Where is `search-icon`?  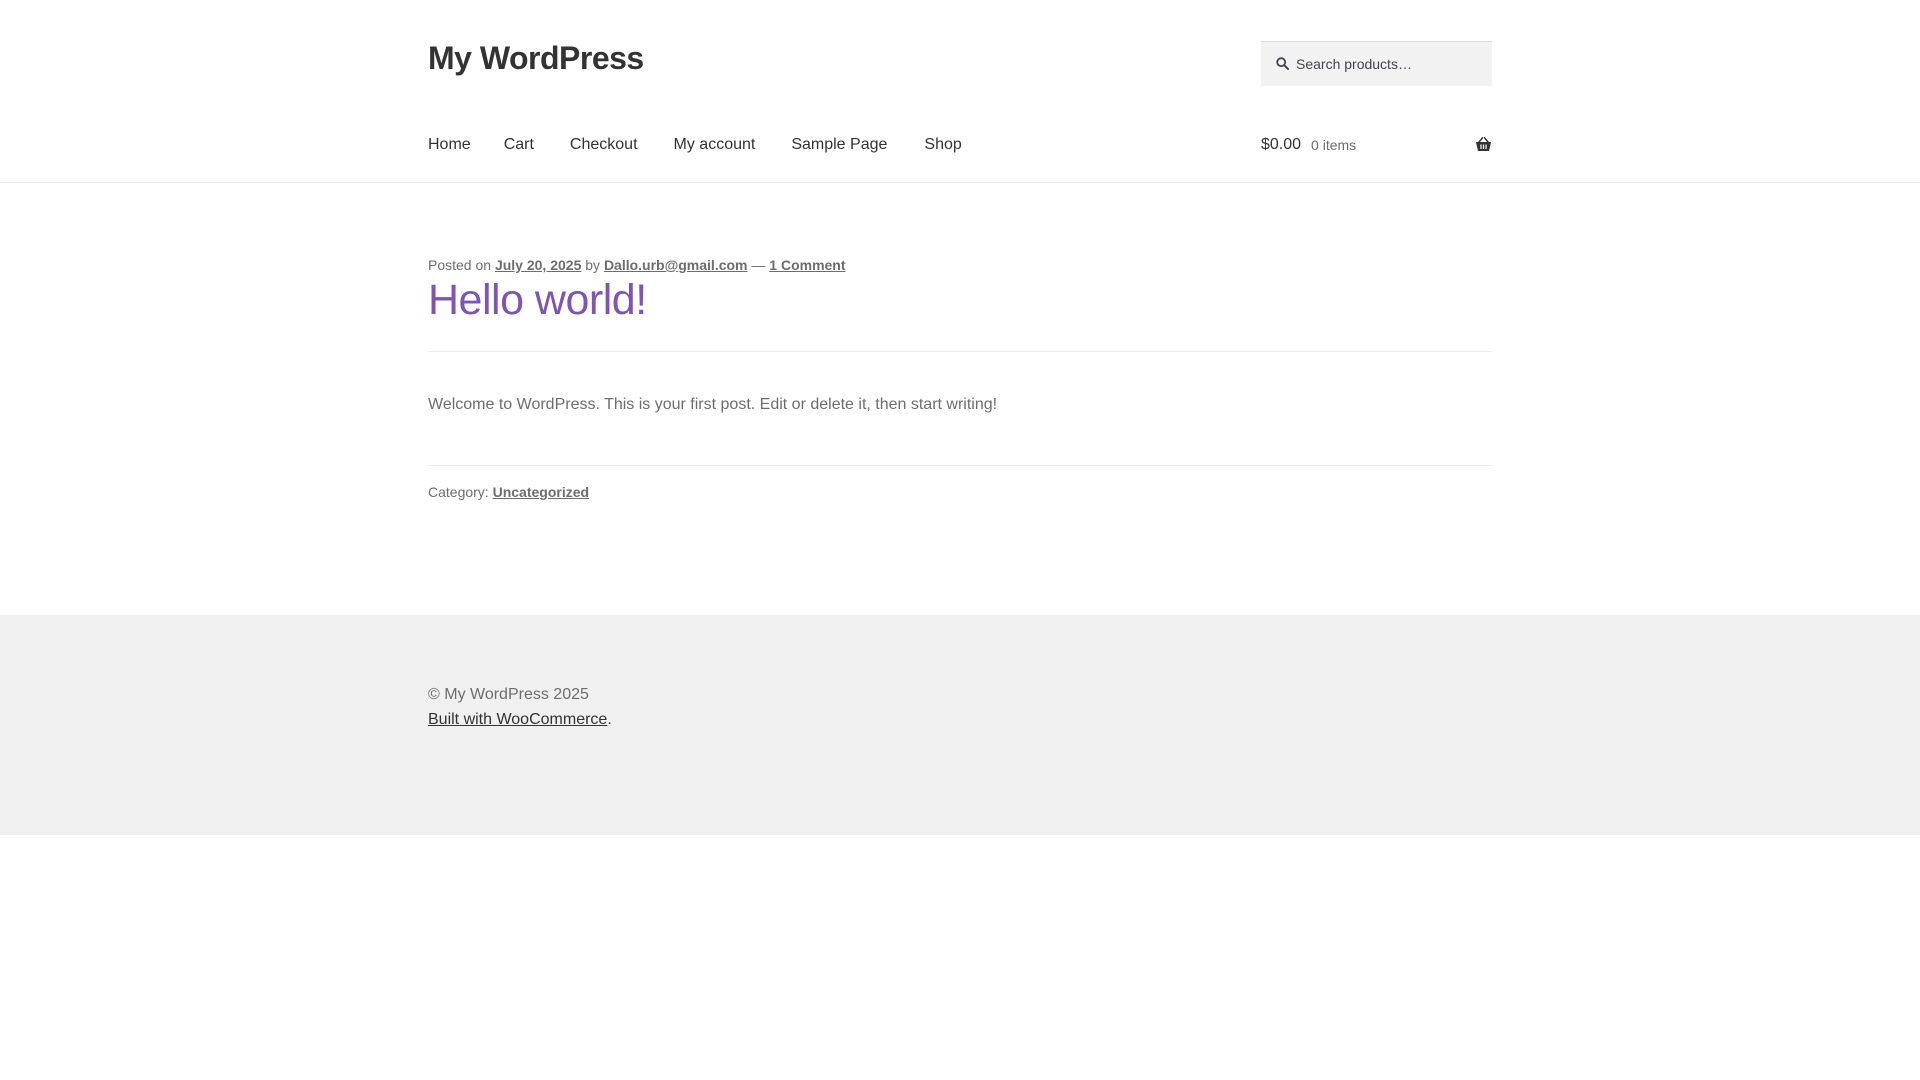 search-icon is located at coordinates (1282, 63).